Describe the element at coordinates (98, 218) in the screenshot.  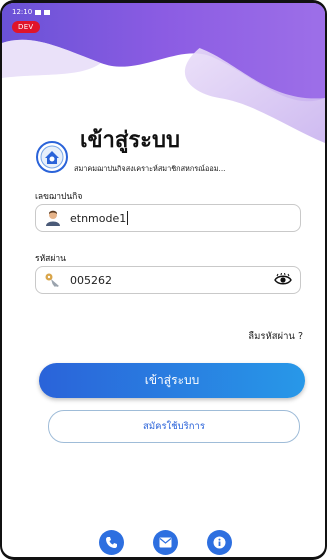
I see `username-value: etnmode1` at that location.